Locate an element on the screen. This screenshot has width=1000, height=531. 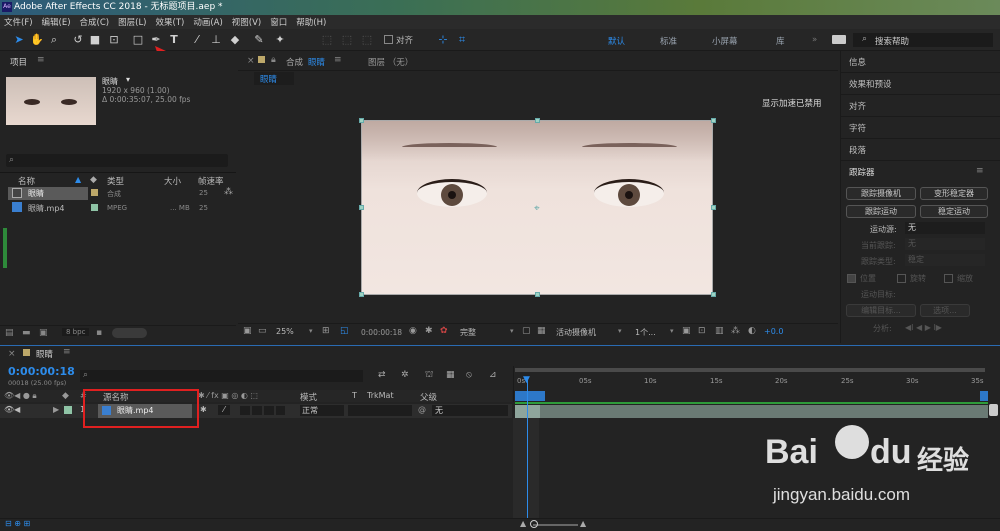
selection-tool-icon: ➤ is located at coordinates (19, 40).